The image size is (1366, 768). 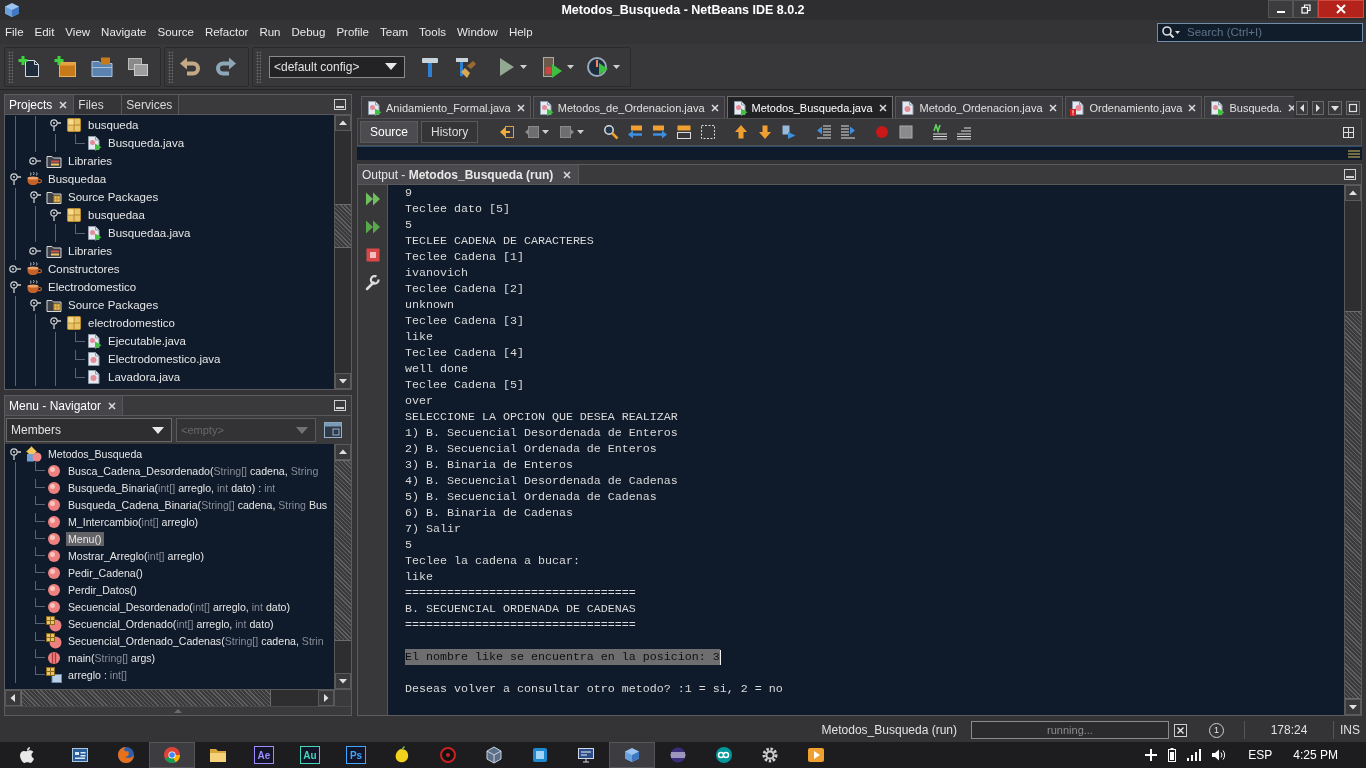 What do you see at coordinates (193, 470) in the screenshot?
I see `navigator-item: Busca_Cadena_Desordenado(String[] cadena, String` at bounding box center [193, 470].